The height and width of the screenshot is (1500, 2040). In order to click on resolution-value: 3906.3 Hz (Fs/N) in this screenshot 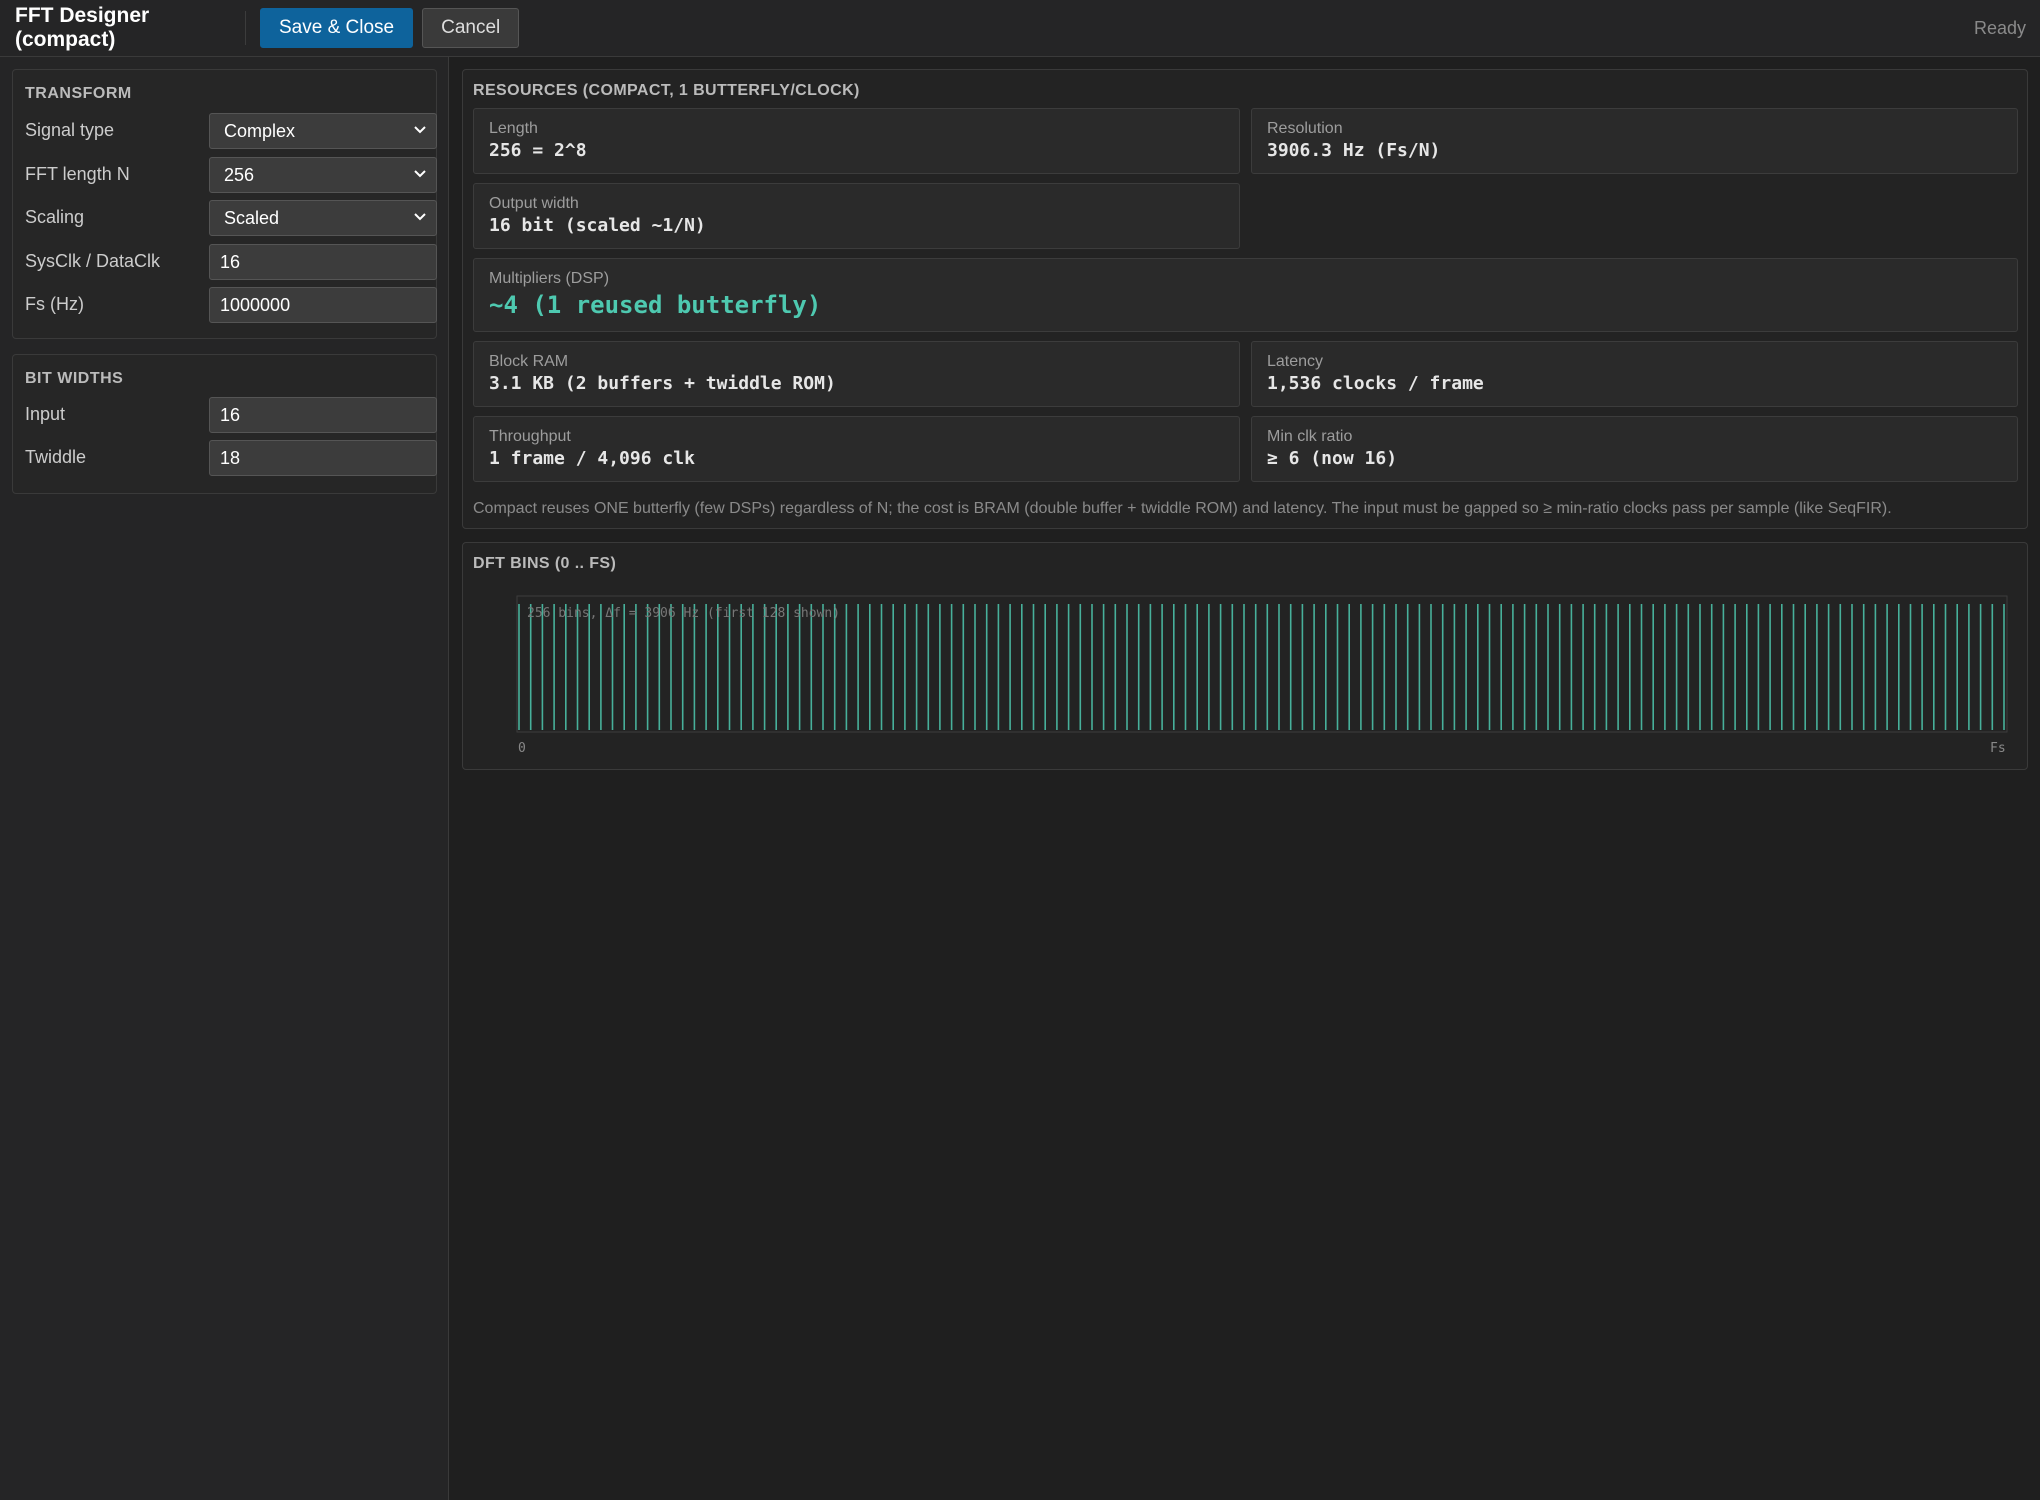, I will do `click(1354, 150)`.